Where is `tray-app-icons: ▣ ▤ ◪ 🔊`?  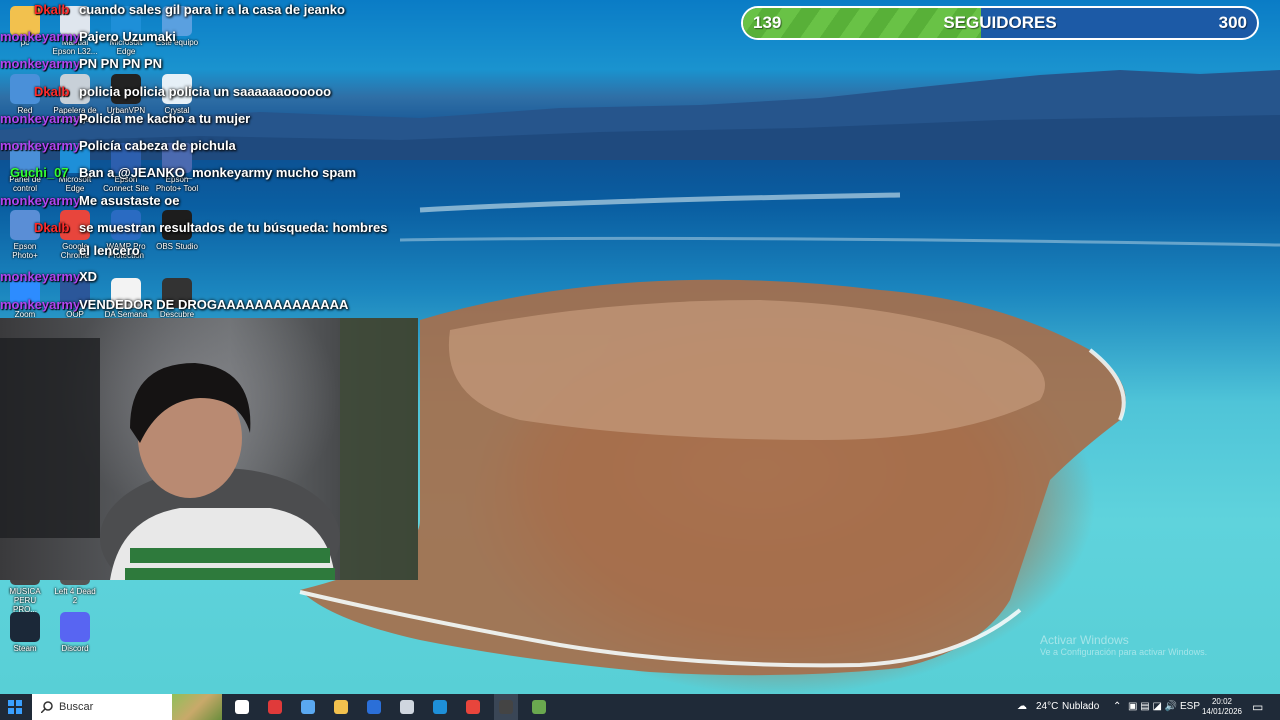 tray-app-icons: ▣ ▤ ◪ 🔊 is located at coordinates (1152, 707).